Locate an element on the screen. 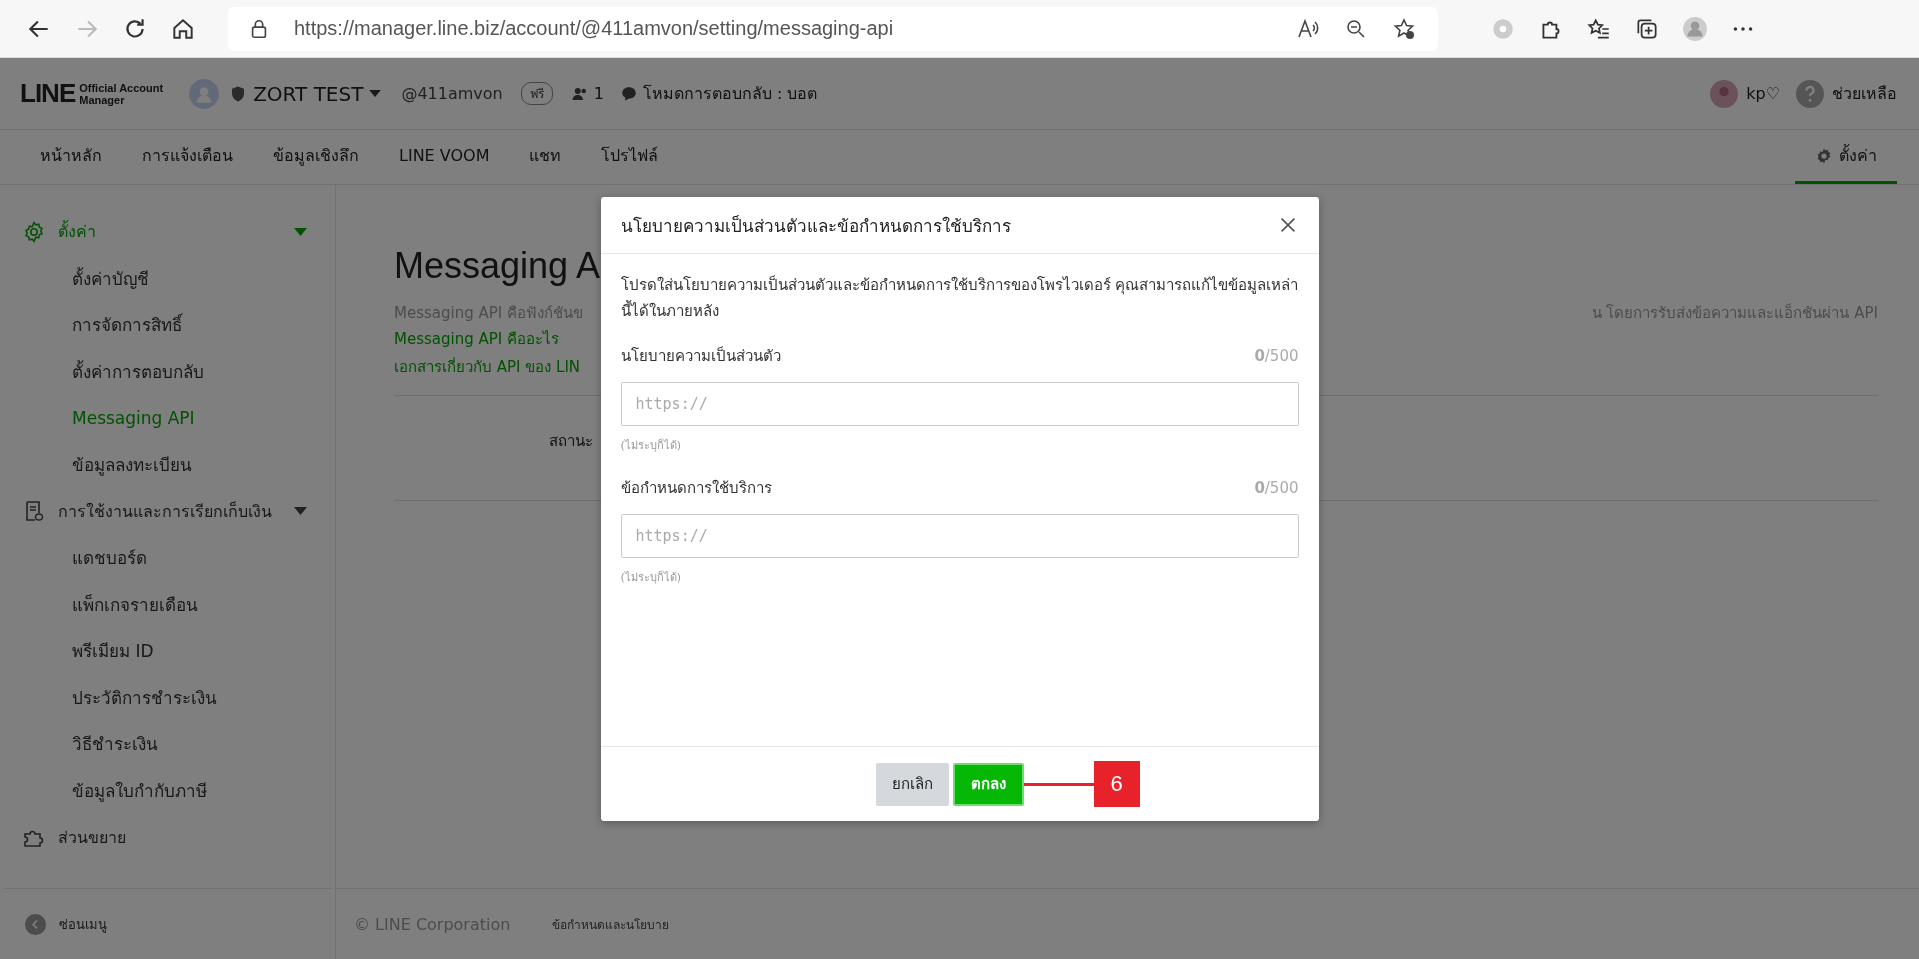 The image size is (1919, 959). settings-tab: ตั้งค่า is located at coordinates (1846, 157).